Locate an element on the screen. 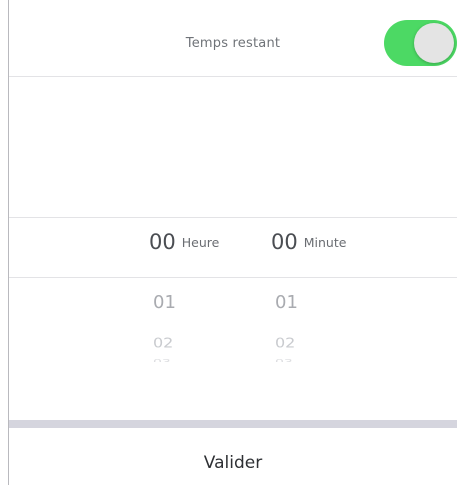  minutes-selected-row: 00 Minute is located at coordinates (308, 247).